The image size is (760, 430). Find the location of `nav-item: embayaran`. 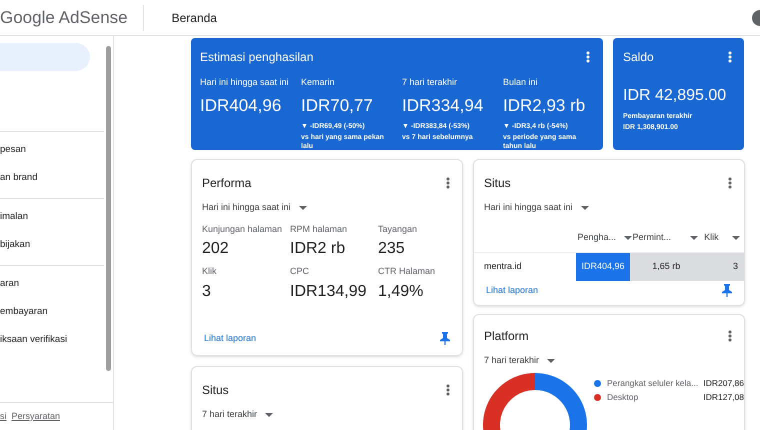

nav-item: embayaran is located at coordinates (52, 312).